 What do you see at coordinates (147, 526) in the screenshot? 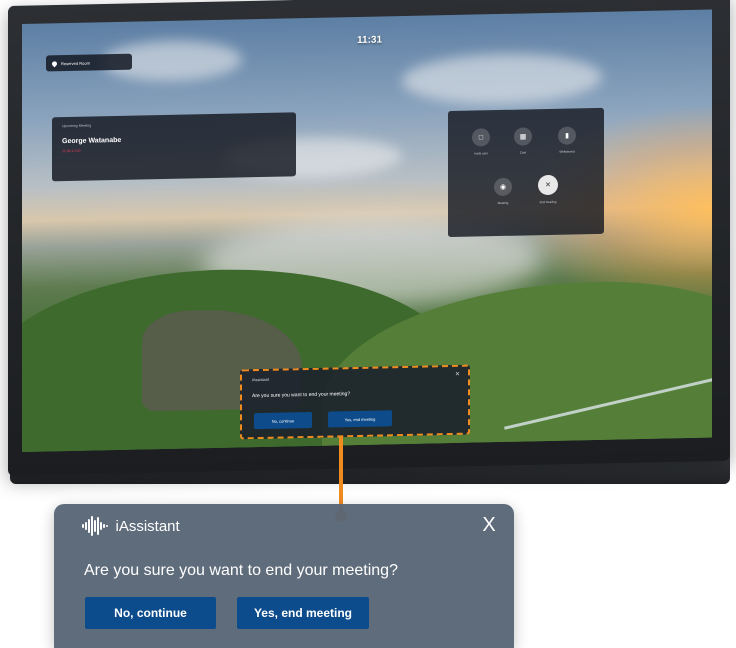
I see `dialog-title: iAssistant` at bounding box center [147, 526].